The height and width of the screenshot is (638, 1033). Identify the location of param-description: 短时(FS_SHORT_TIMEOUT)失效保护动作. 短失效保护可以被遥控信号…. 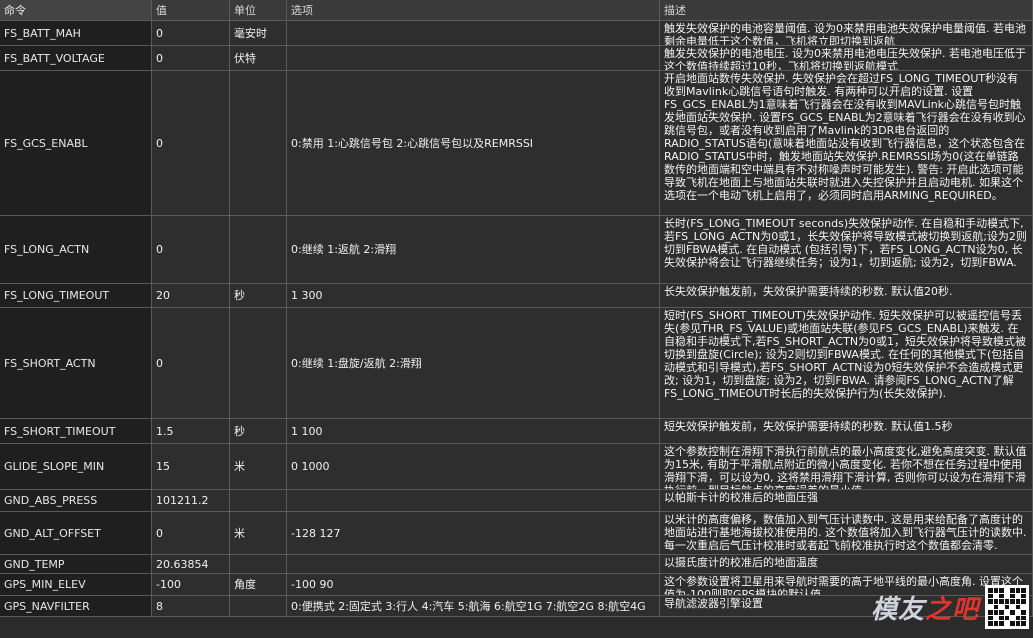
(846, 363).